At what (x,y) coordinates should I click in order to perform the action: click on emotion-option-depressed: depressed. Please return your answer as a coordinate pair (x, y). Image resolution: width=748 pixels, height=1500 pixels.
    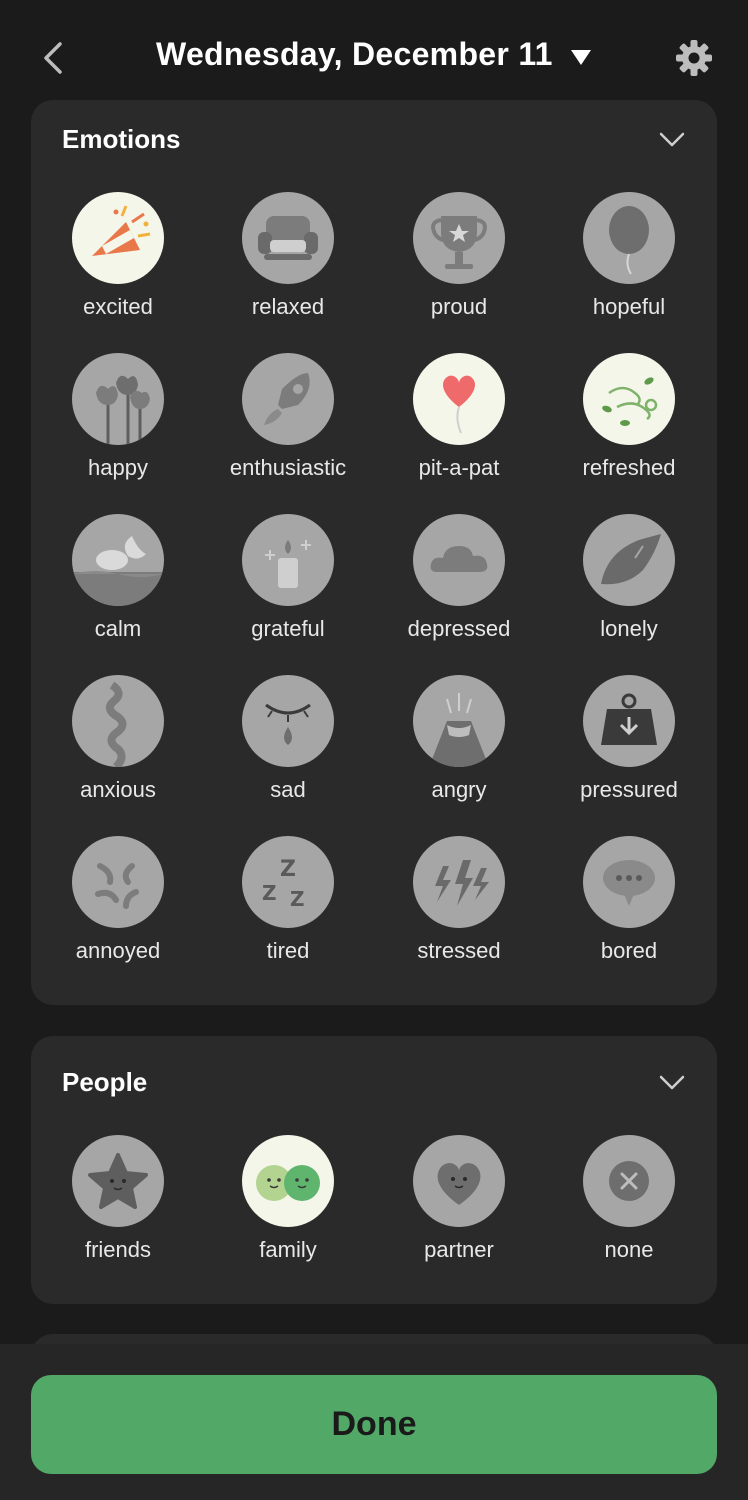
    Looking at the image, I should click on (459, 578).